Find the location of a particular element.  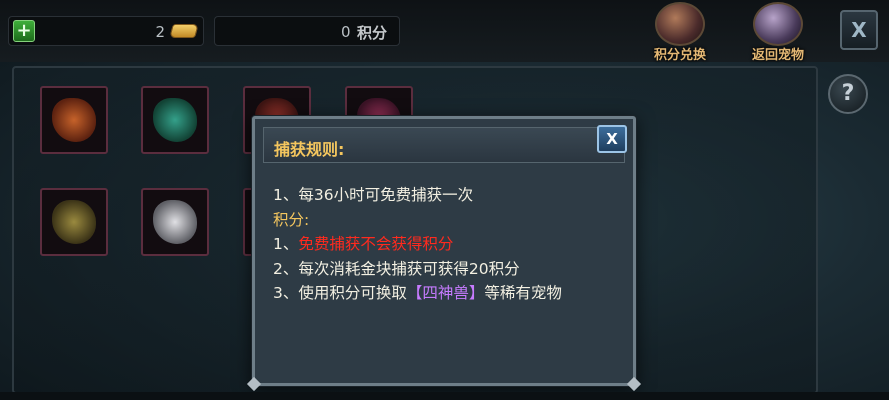

points-heading: 积分: is located at coordinates (291, 219).